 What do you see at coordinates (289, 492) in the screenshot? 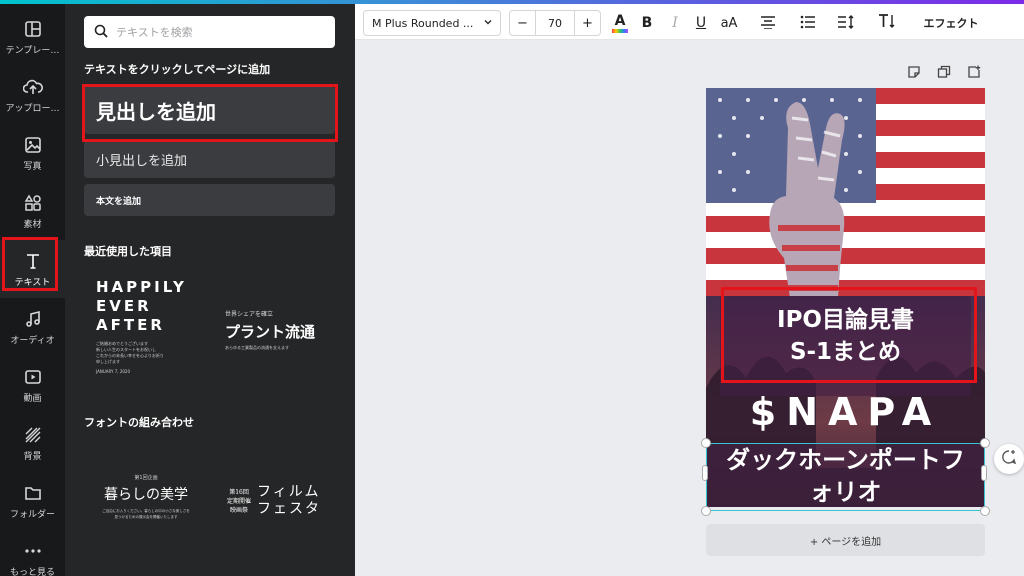
I see `sample-title-line: フィルム` at bounding box center [289, 492].